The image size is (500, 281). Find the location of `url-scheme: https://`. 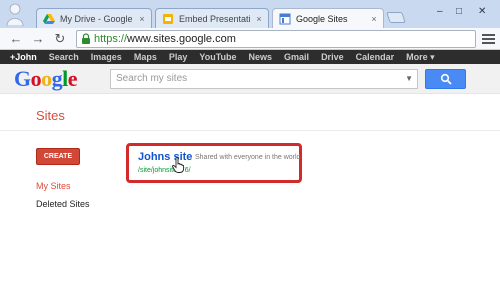

url-scheme: https:// is located at coordinates (111, 39).